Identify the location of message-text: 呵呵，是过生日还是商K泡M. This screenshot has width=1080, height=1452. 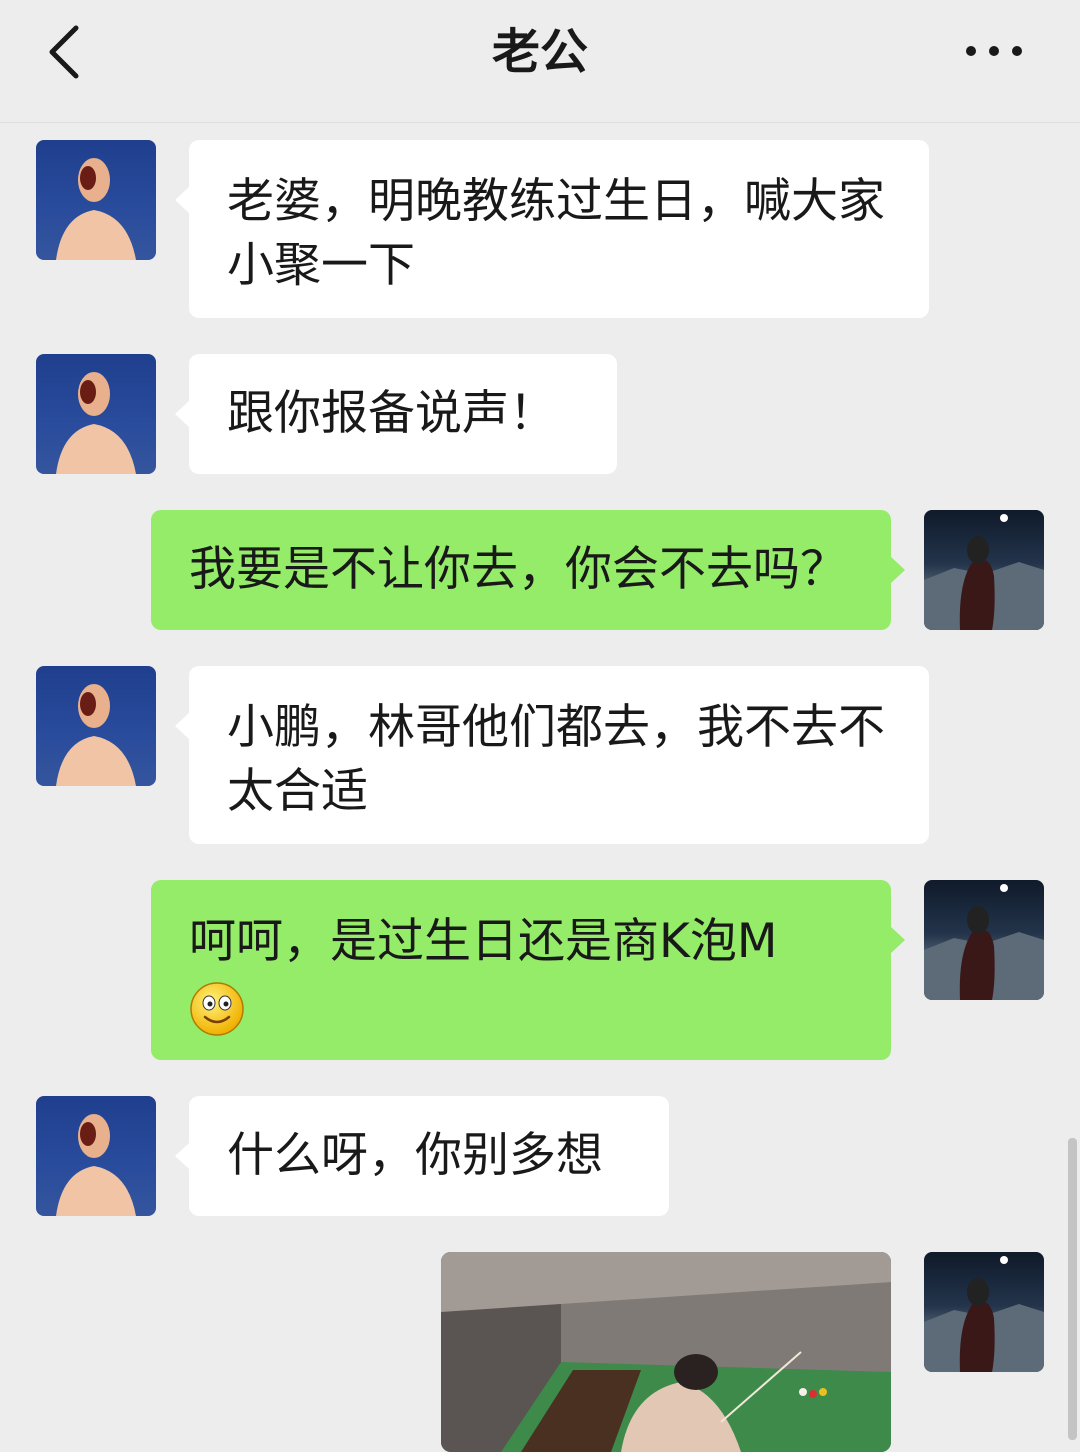
(483, 941).